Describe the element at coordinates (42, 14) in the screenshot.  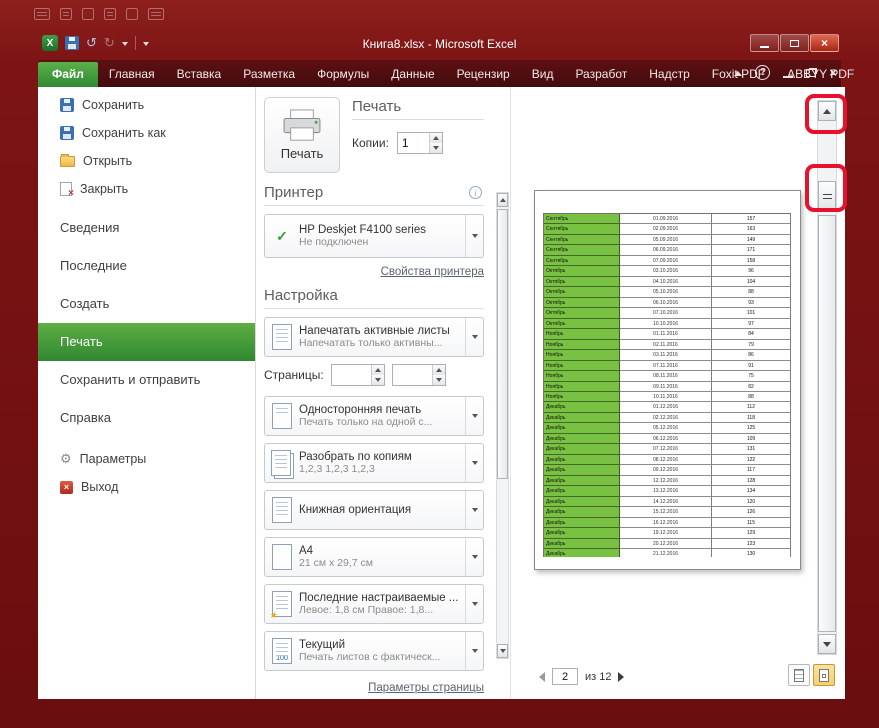
I see `system-window-icon` at that location.